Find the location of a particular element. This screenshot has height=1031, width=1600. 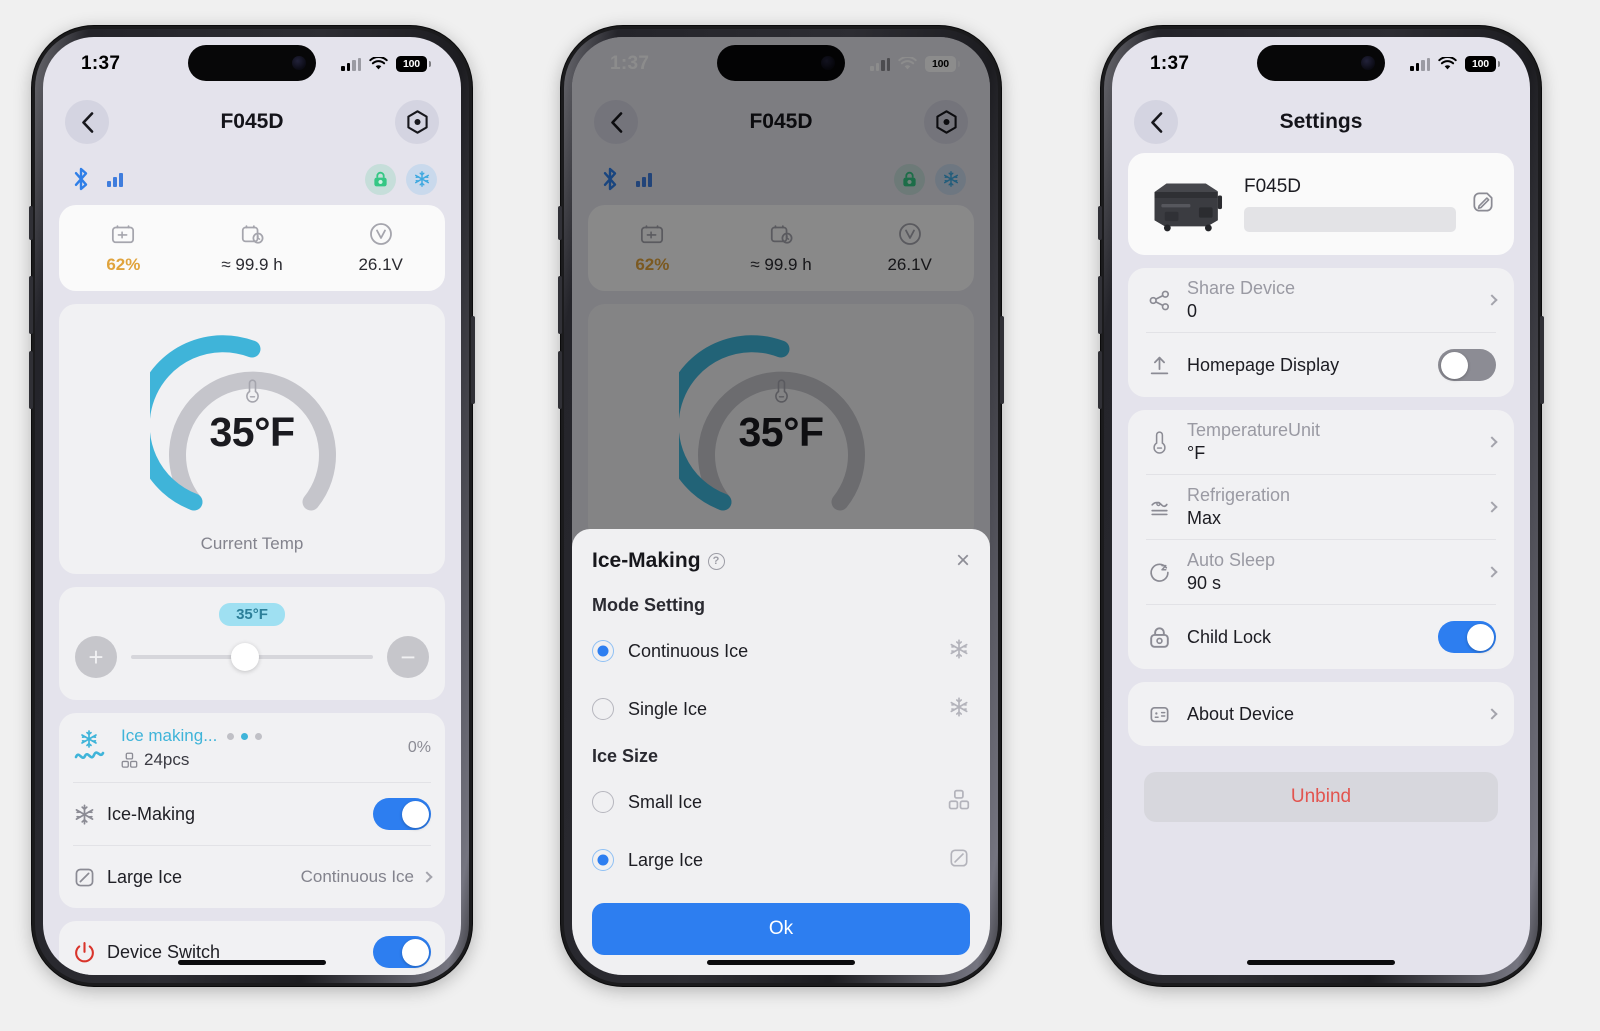

row-device-switch: Device Switch is located at coordinates (252, 948).